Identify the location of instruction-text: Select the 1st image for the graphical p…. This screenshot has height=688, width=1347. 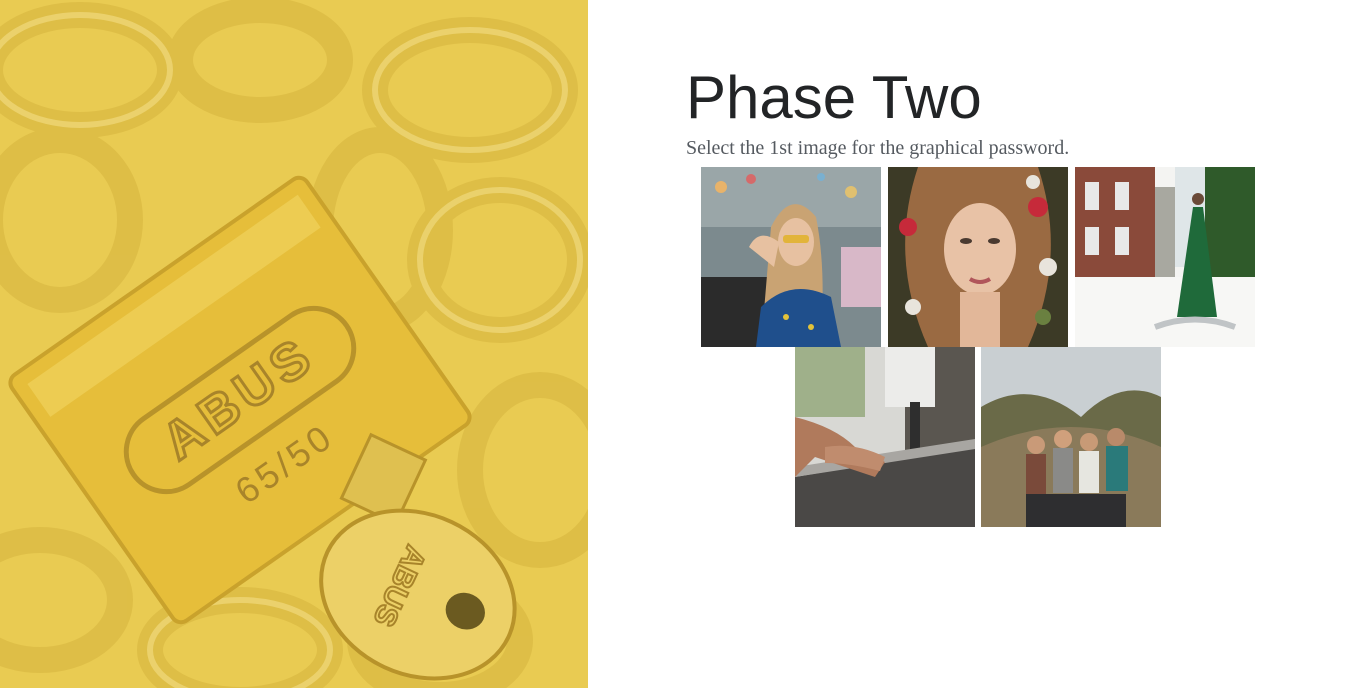
(878, 148).